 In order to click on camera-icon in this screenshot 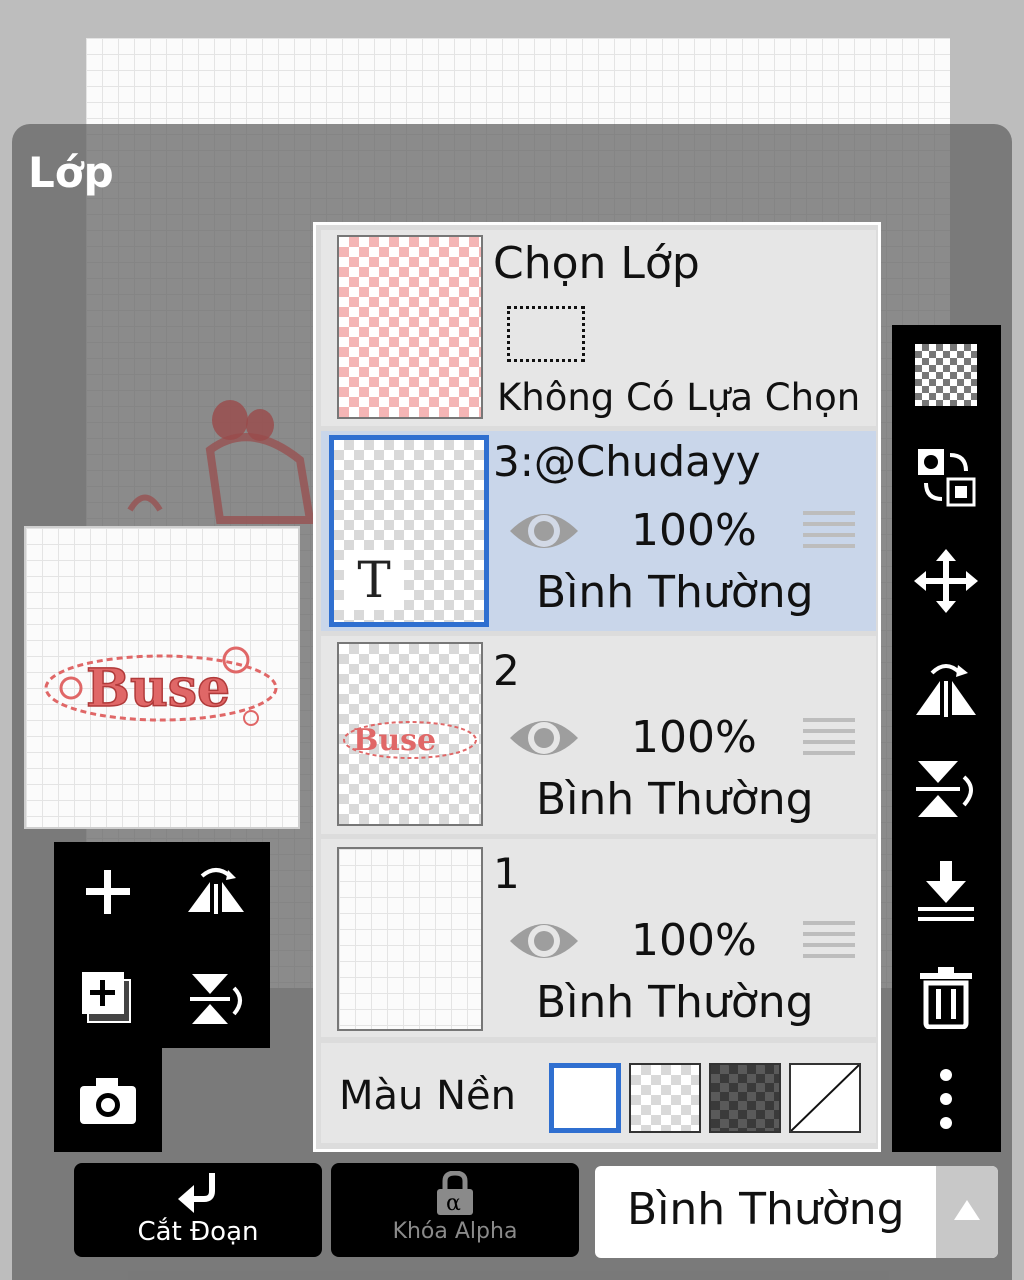, I will do `click(108, 1101)`.